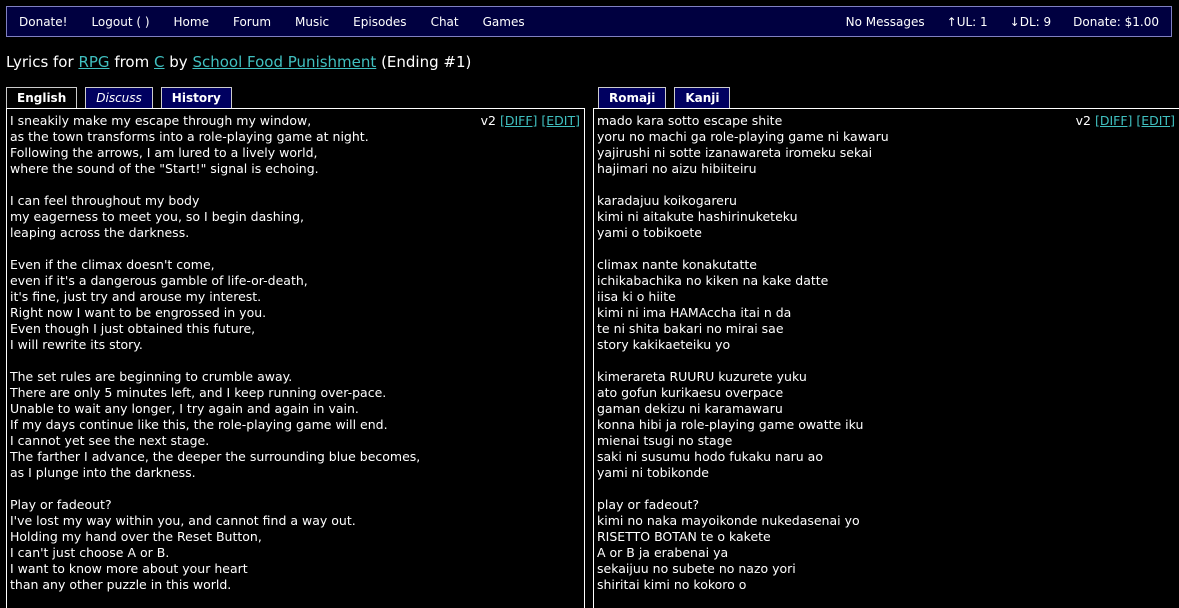 The image size is (1179, 608). Describe the element at coordinates (1083, 120) in the screenshot. I see `right-version-label: v2` at that location.